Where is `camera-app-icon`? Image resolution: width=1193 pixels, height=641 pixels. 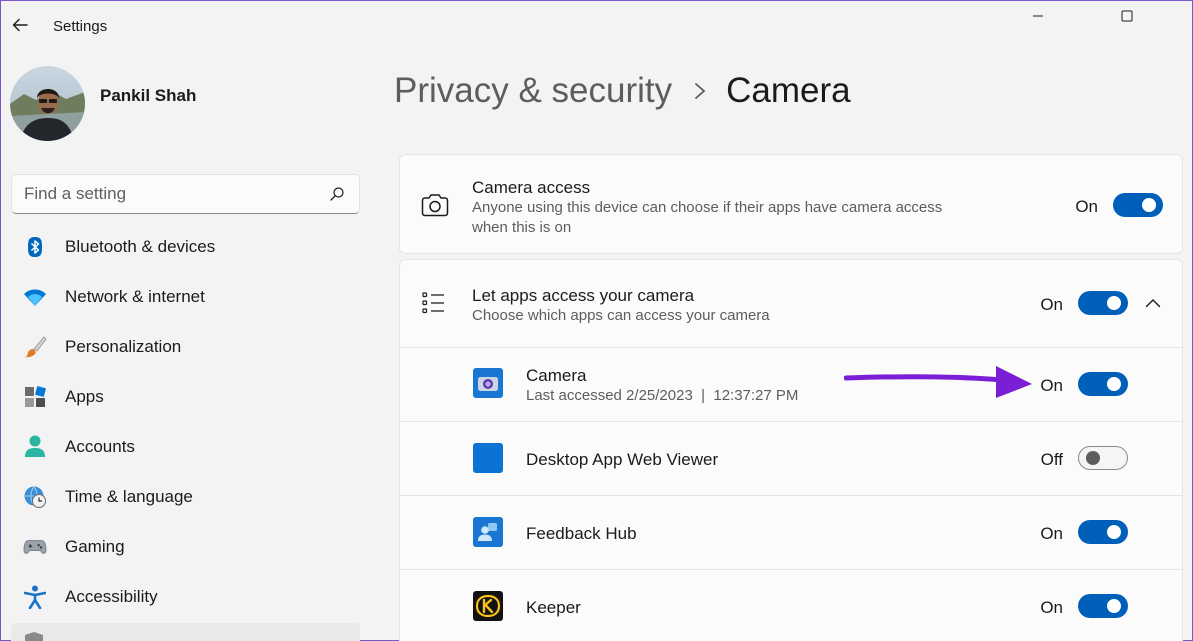 camera-app-icon is located at coordinates (488, 383).